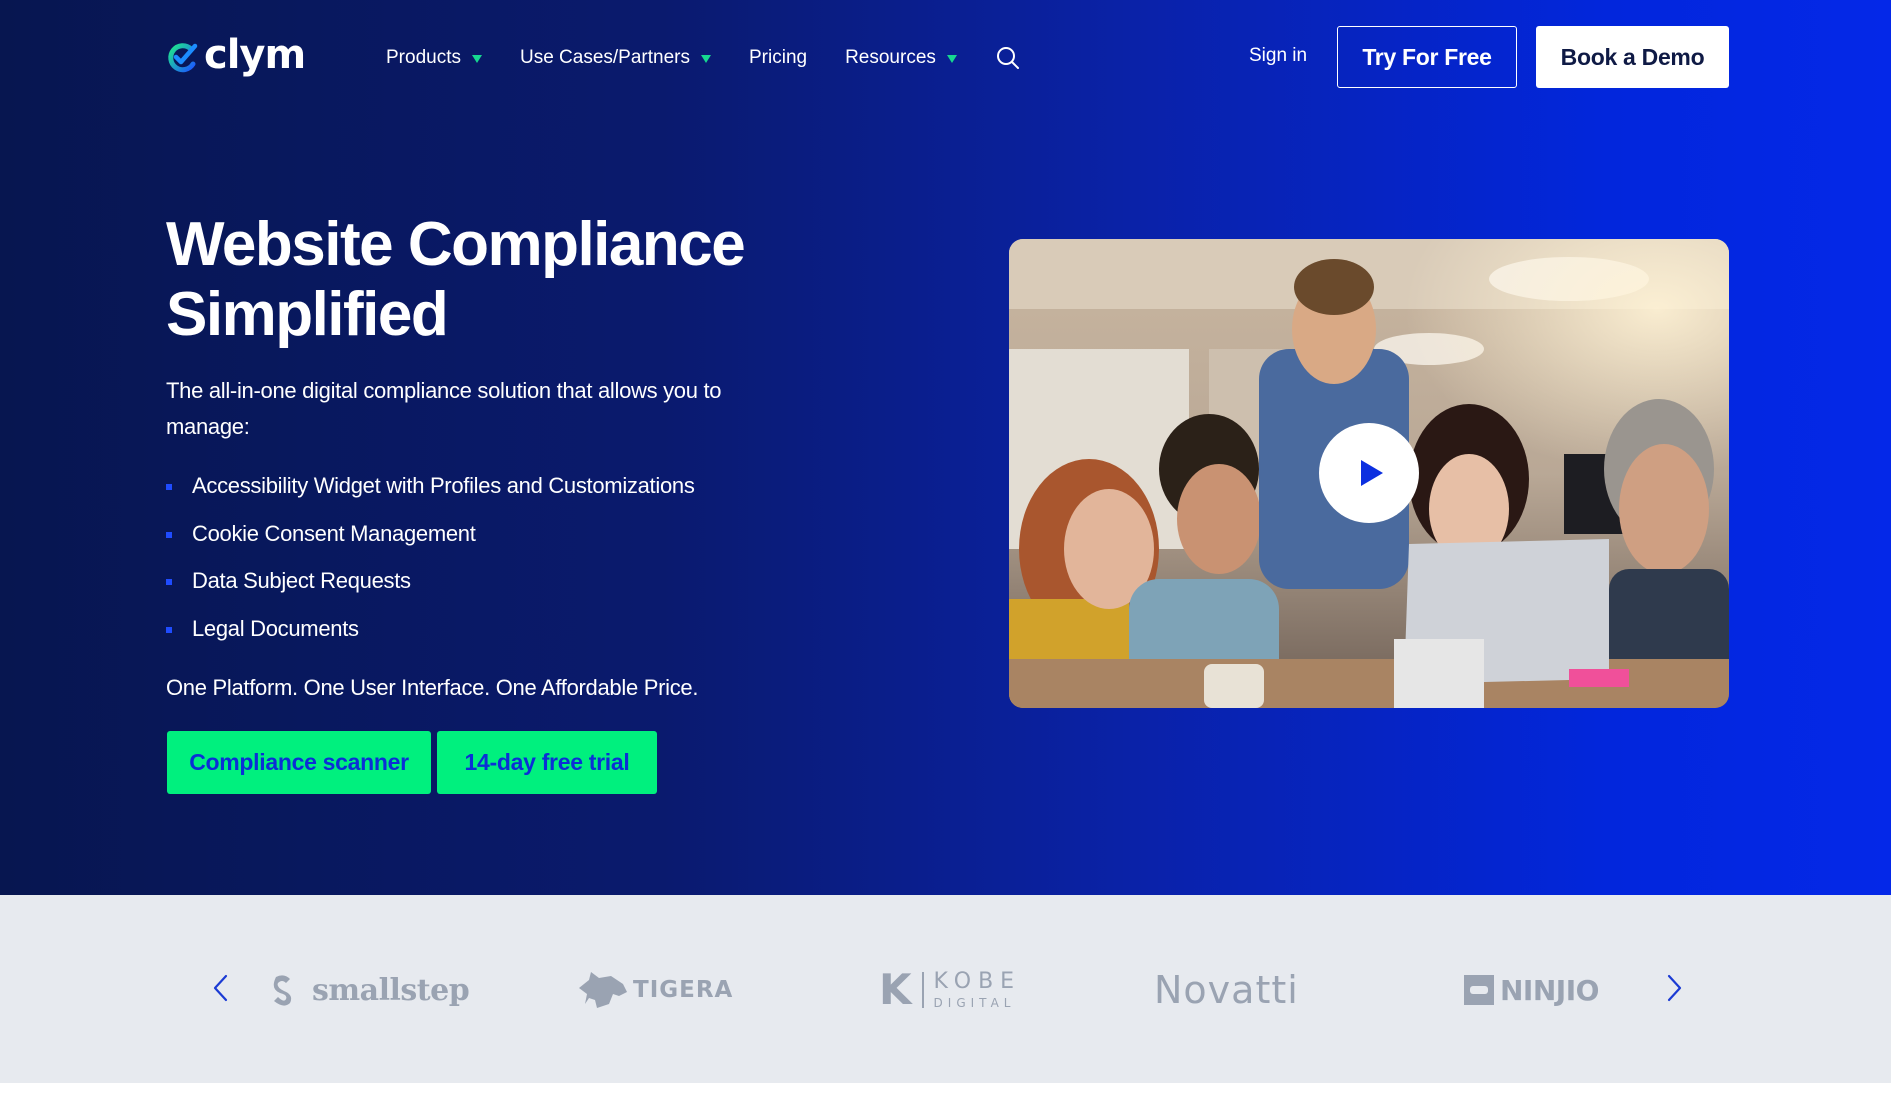 The image size is (1891, 1095). What do you see at coordinates (1372, 473) in the screenshot?
I see `play-icon` at bounding box center [1372, 473].